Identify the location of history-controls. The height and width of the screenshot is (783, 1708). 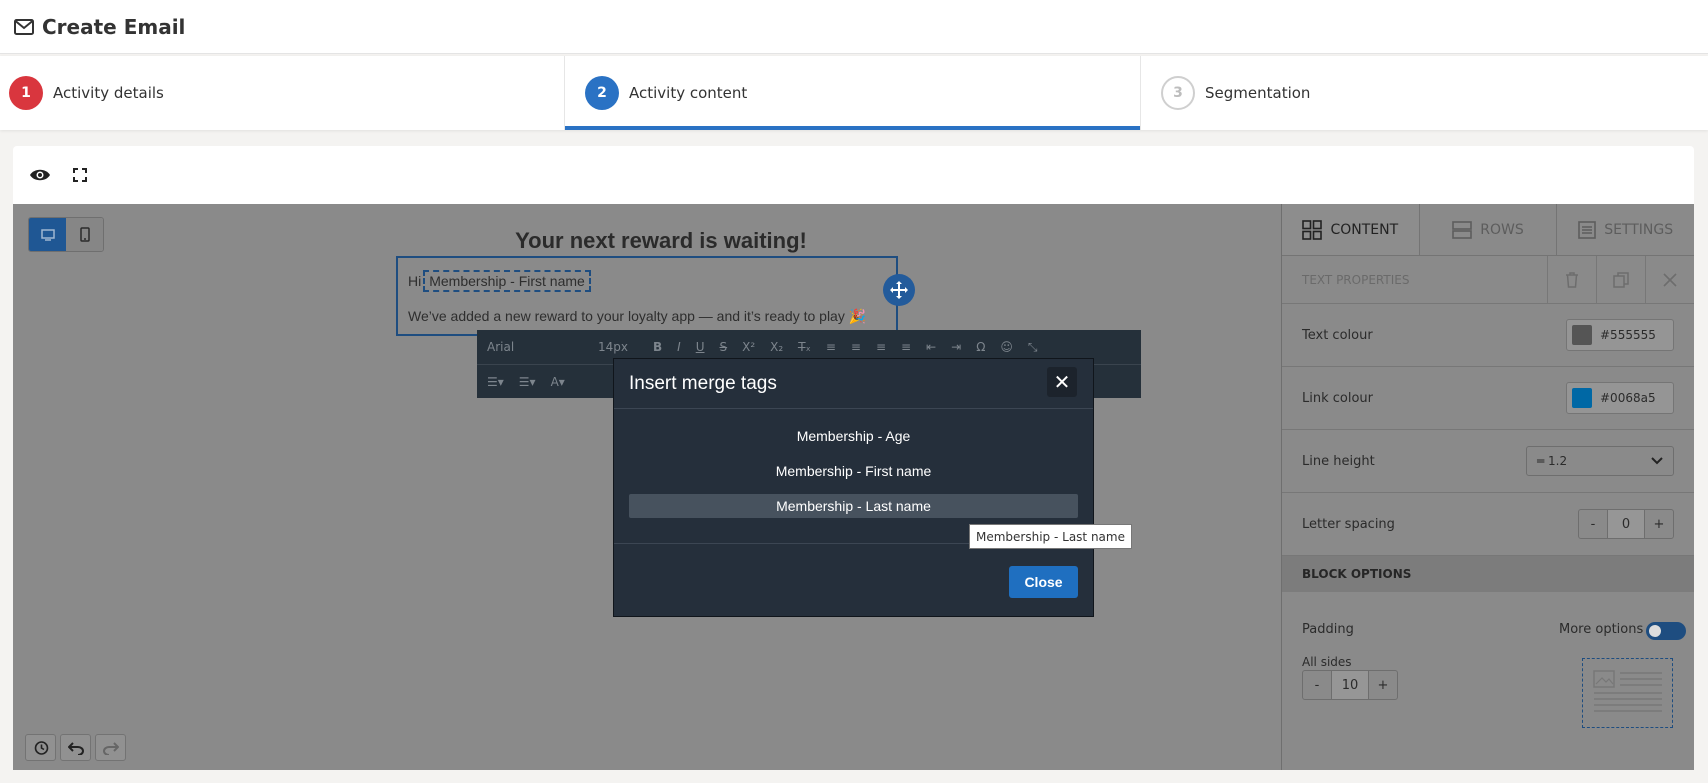
(75, 747).